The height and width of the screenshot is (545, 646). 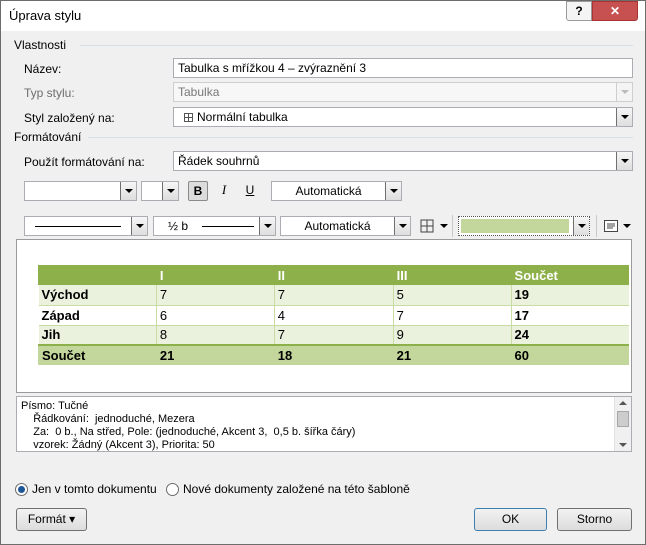 What do you see at coordinates (427, 226) in the screenshot?
I see `borders-grid-icon` at bounding box center [427, 226].